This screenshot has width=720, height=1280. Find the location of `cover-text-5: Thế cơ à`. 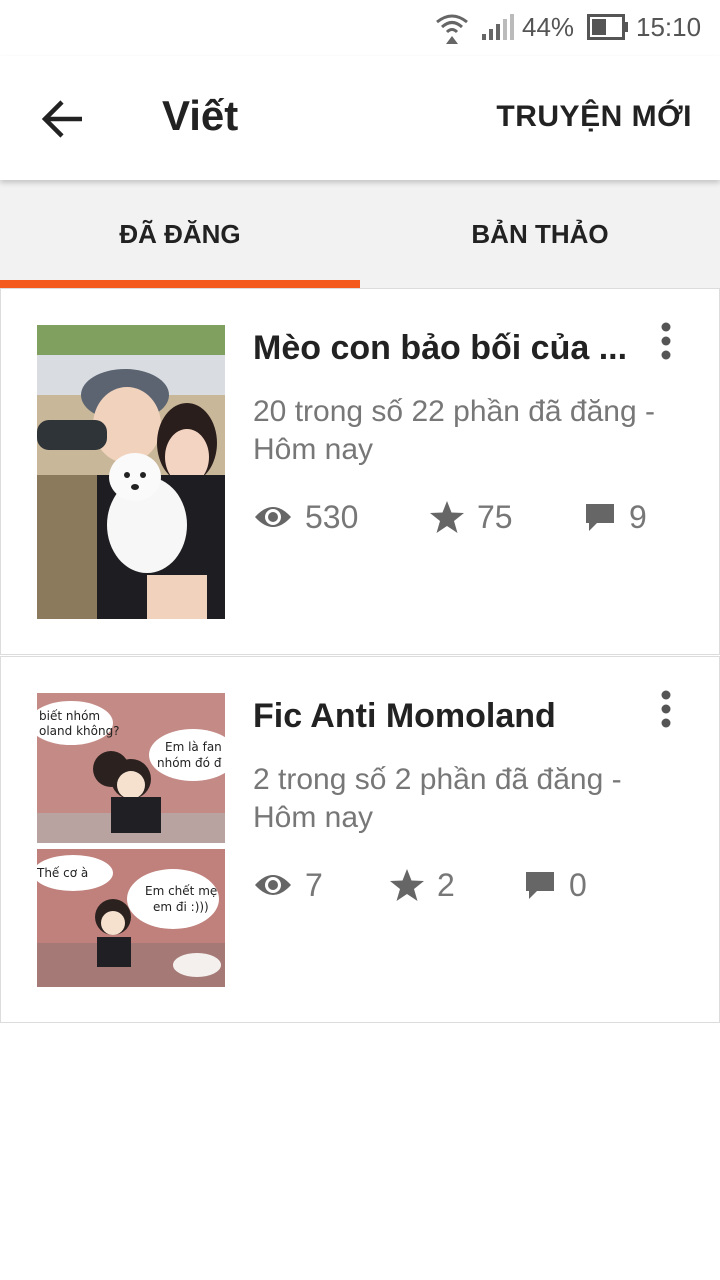

cover-text-5: Thế cơ à is located at coordinates (62, 873).